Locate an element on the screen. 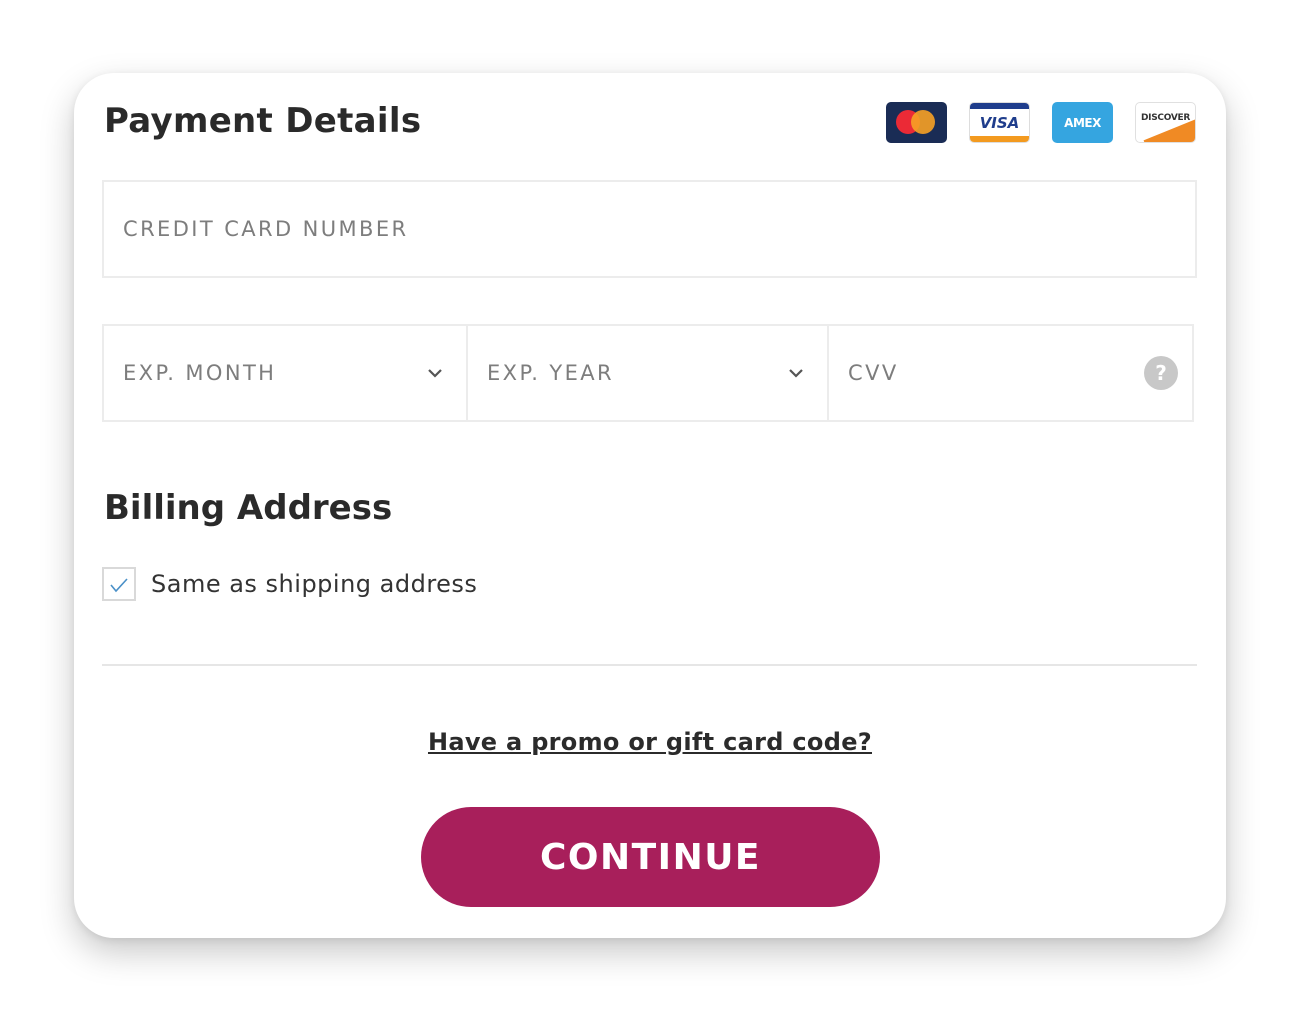  same-as-shipping-label: Same as shipping address is located at coordinates (314, 584).